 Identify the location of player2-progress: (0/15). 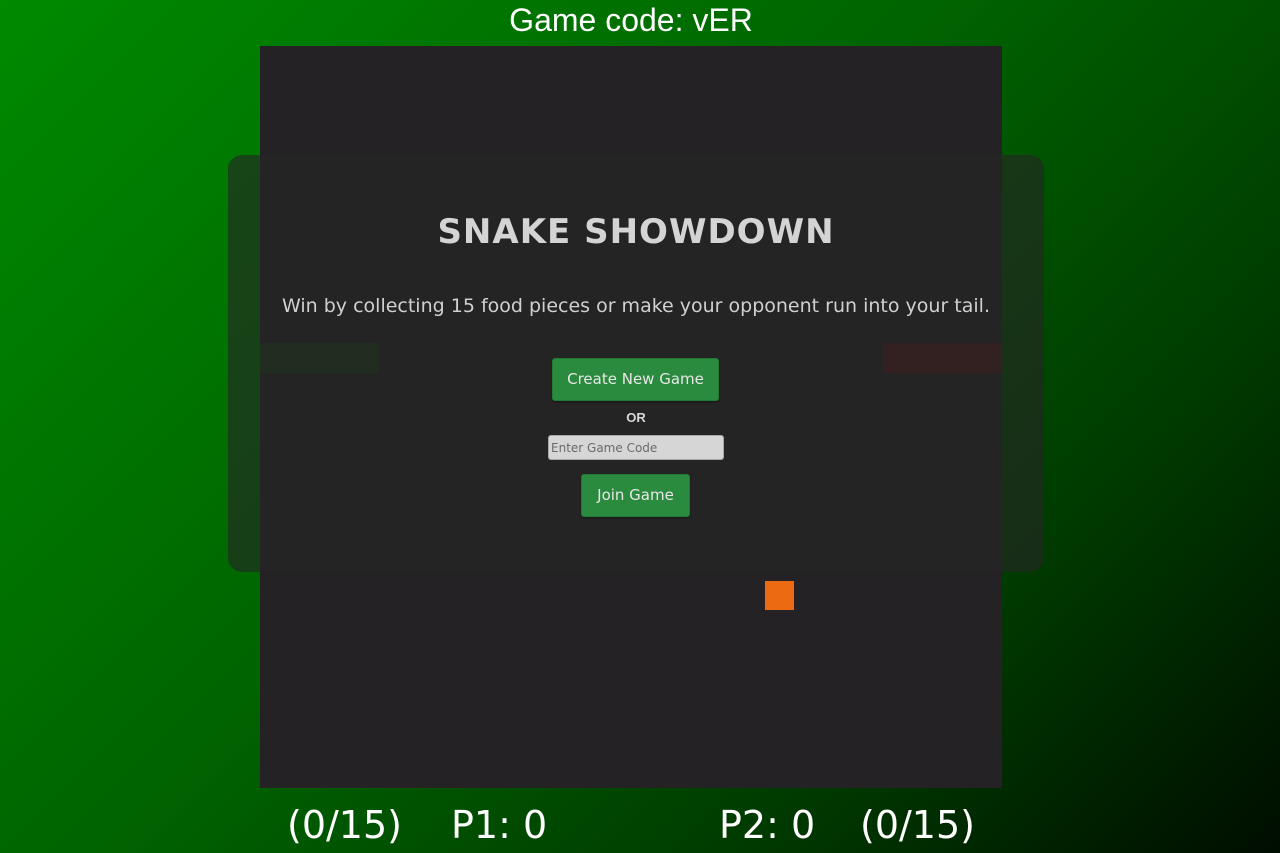
(917, 825).